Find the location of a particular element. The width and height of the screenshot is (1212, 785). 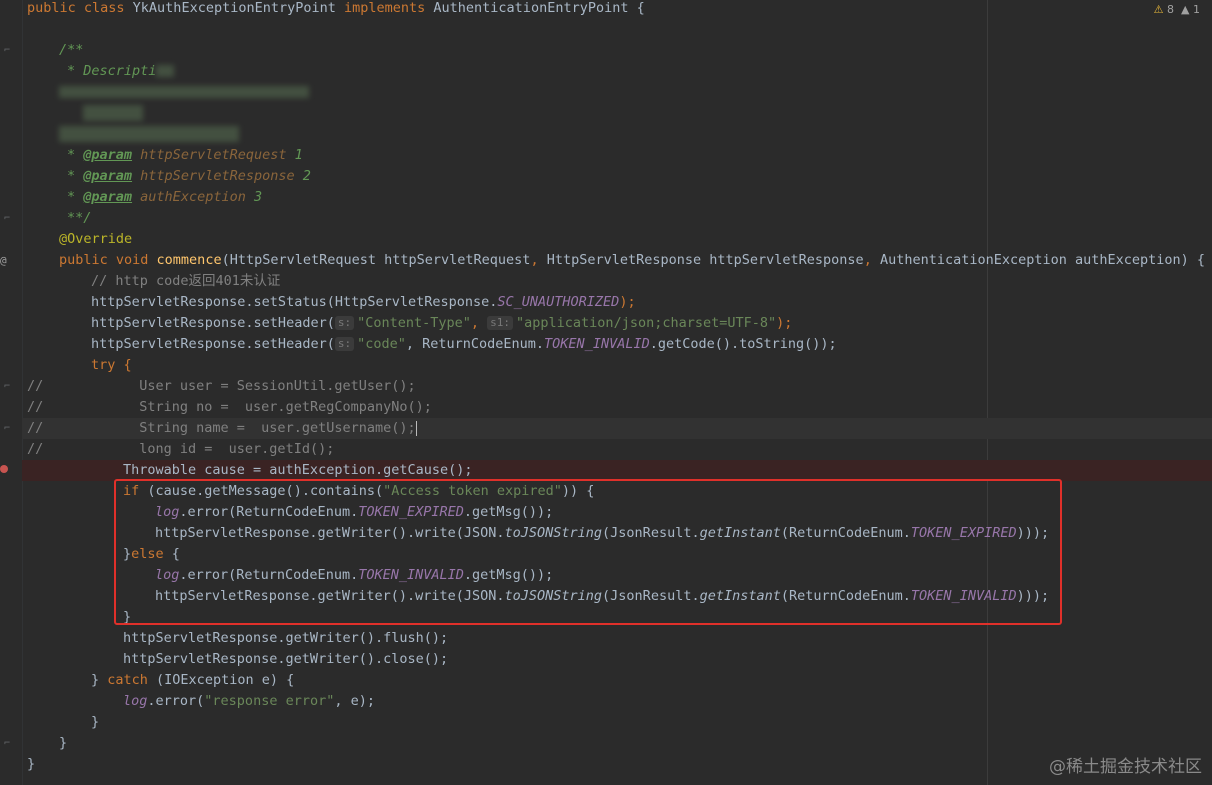

code-line: log.error("response error", e); is located at coordinates (249, 701).